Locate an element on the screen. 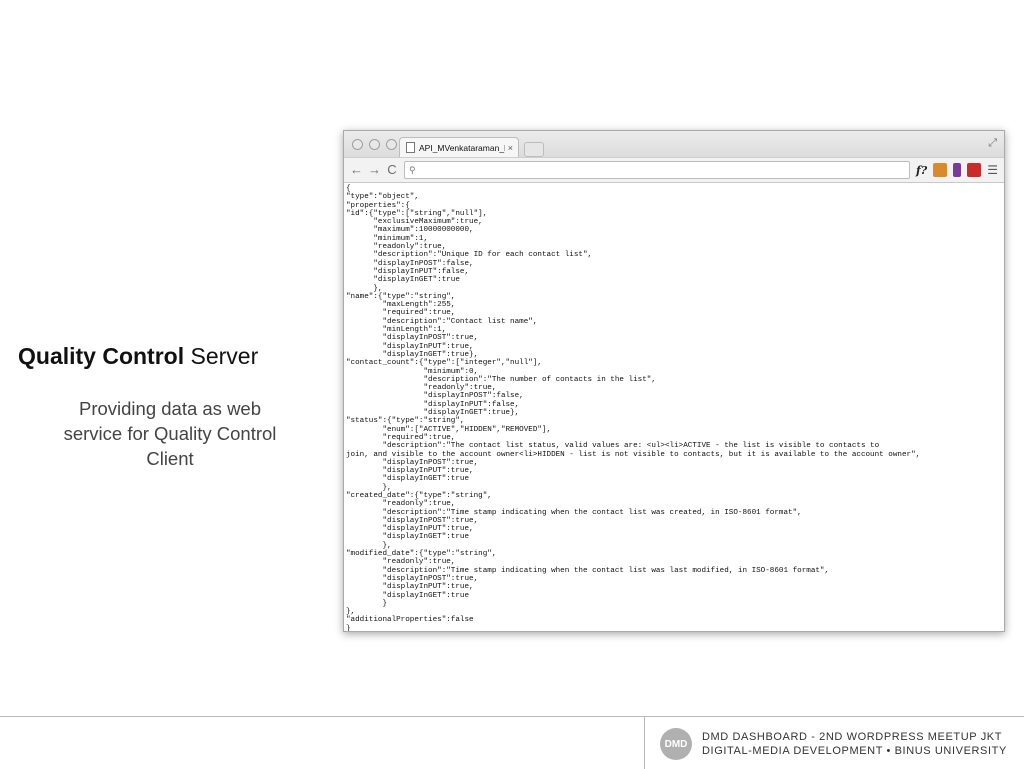 This screenshot has height=769, width=1024. fullscreen-icon: ⤢ is located at coordinates (992, 143).